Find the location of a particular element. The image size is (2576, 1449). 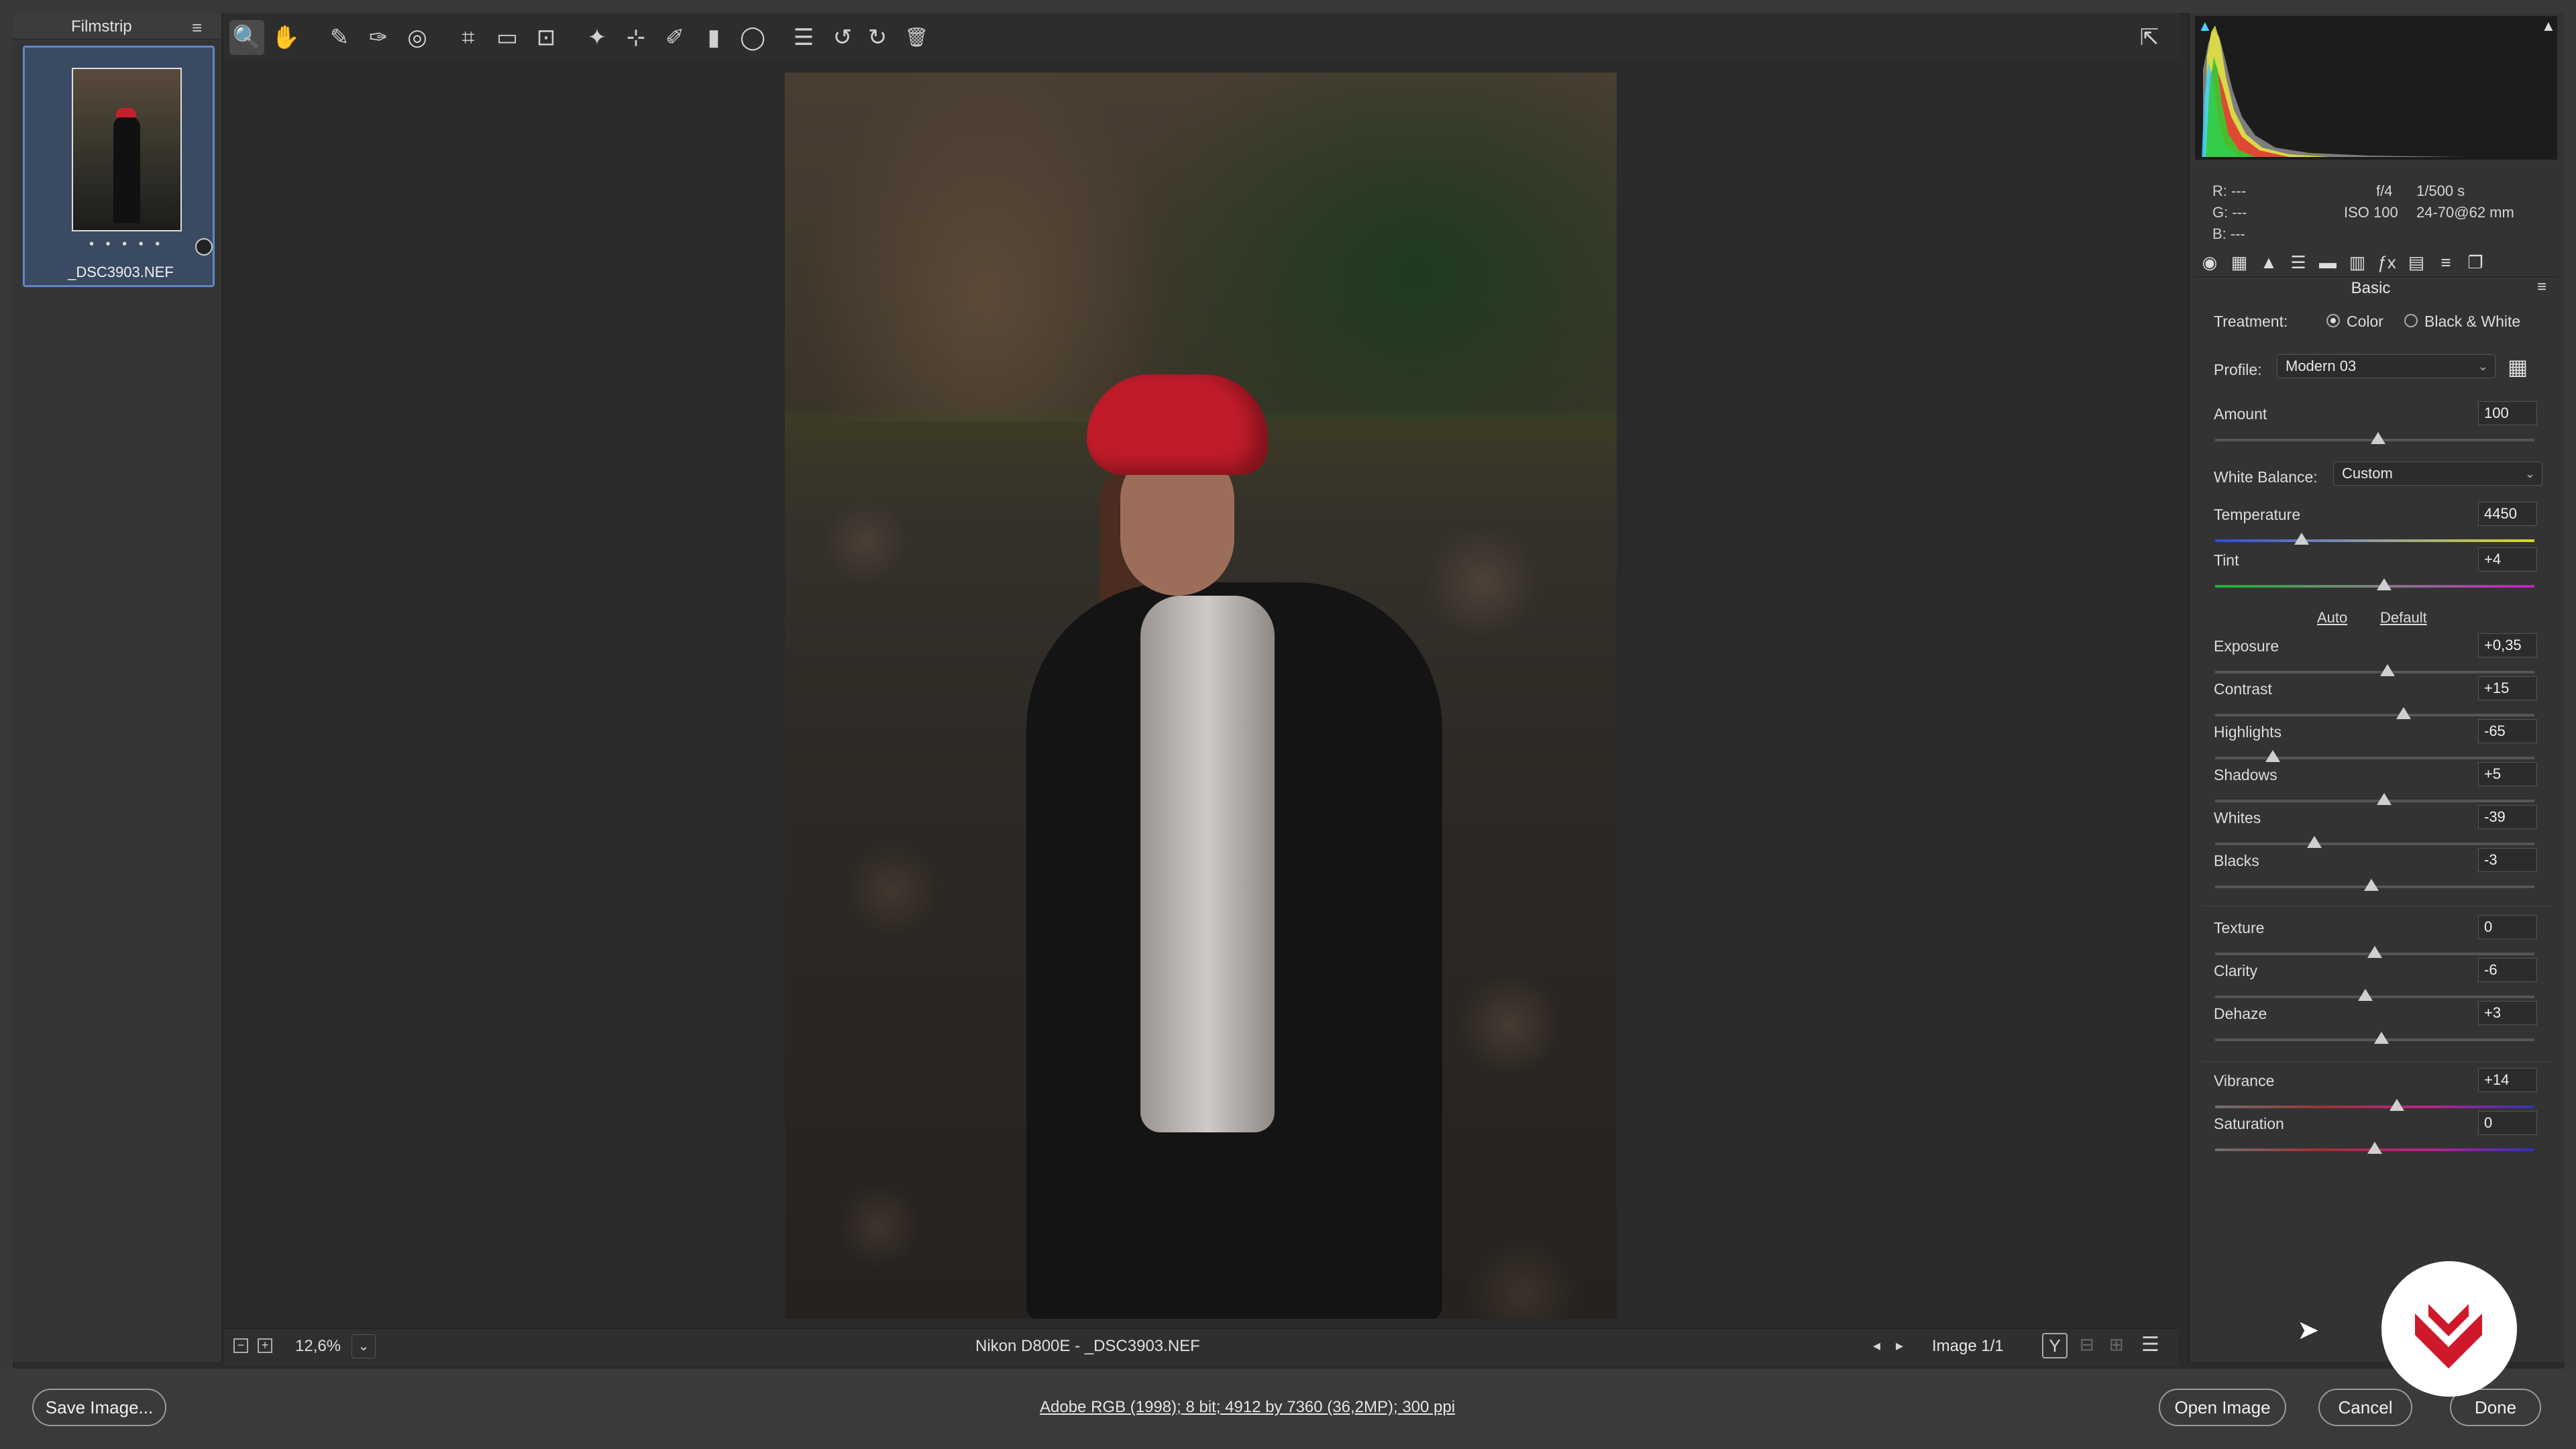

open-image-button: Open Image is located at coordinates (2222, 1407).